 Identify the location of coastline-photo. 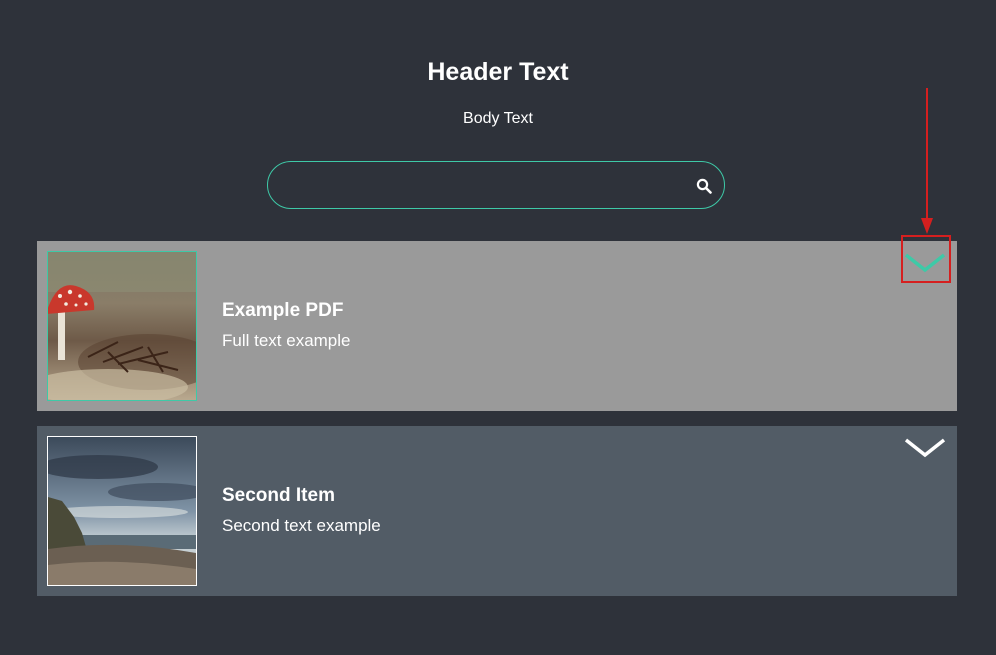
(122, 511).